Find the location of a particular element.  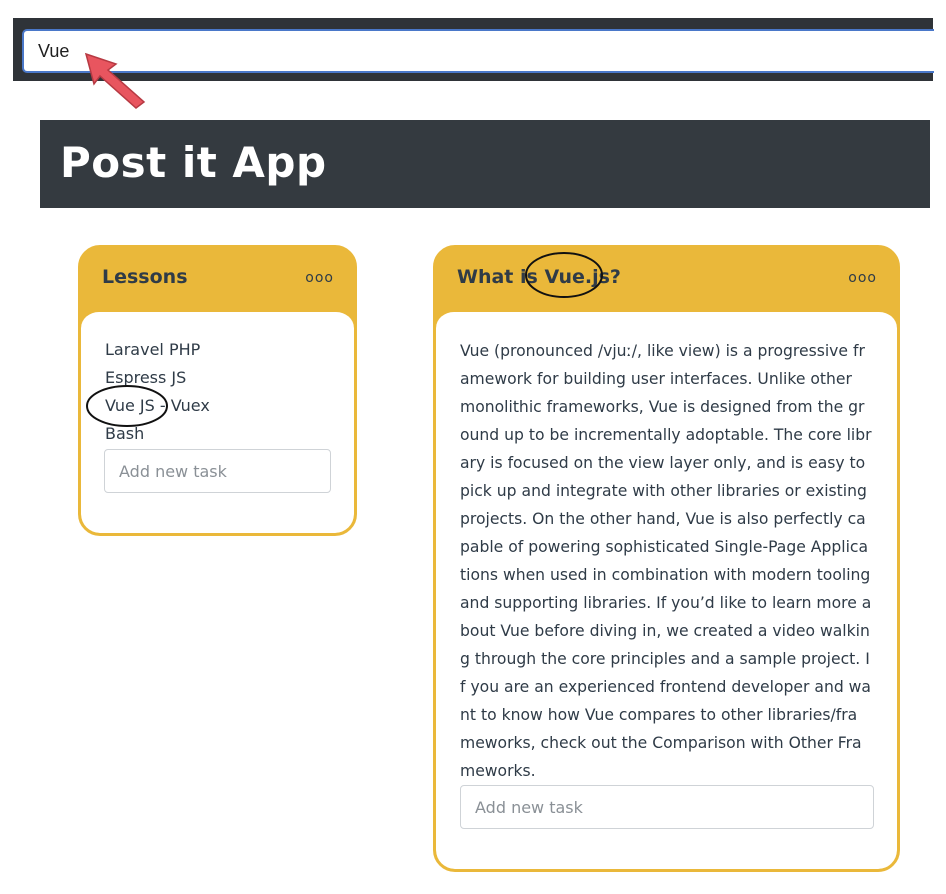

card-header: What is Vue.js? ooo is located at coordinates (666, 279).